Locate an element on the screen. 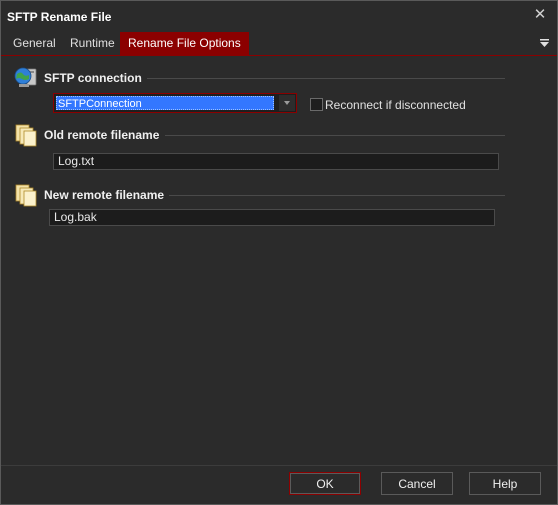 Image resolution: width=558 pixels, height=505 pixels. tab-bar: General Runtime Rename File Options is located at coordinates (279, 44).